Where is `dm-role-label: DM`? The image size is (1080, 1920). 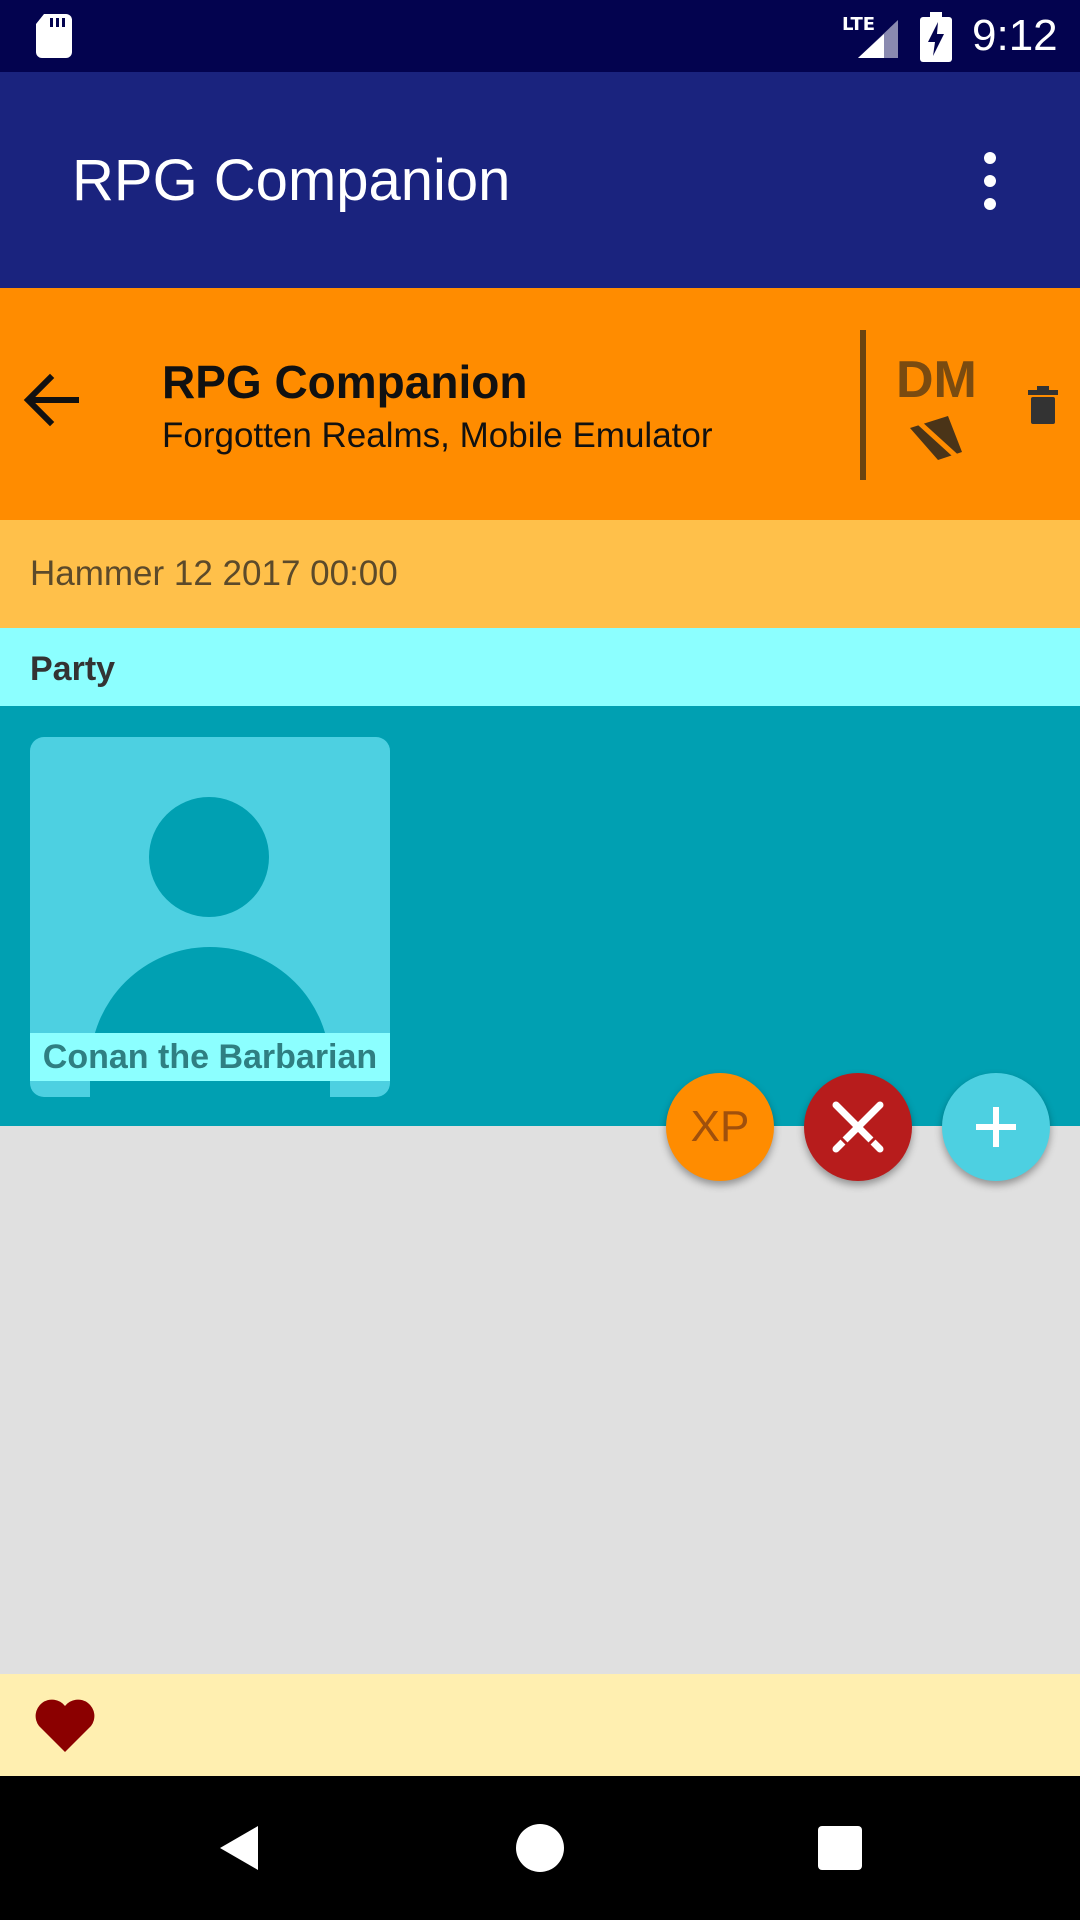 dm-role-label: DM is located at coordinates (936, 380).